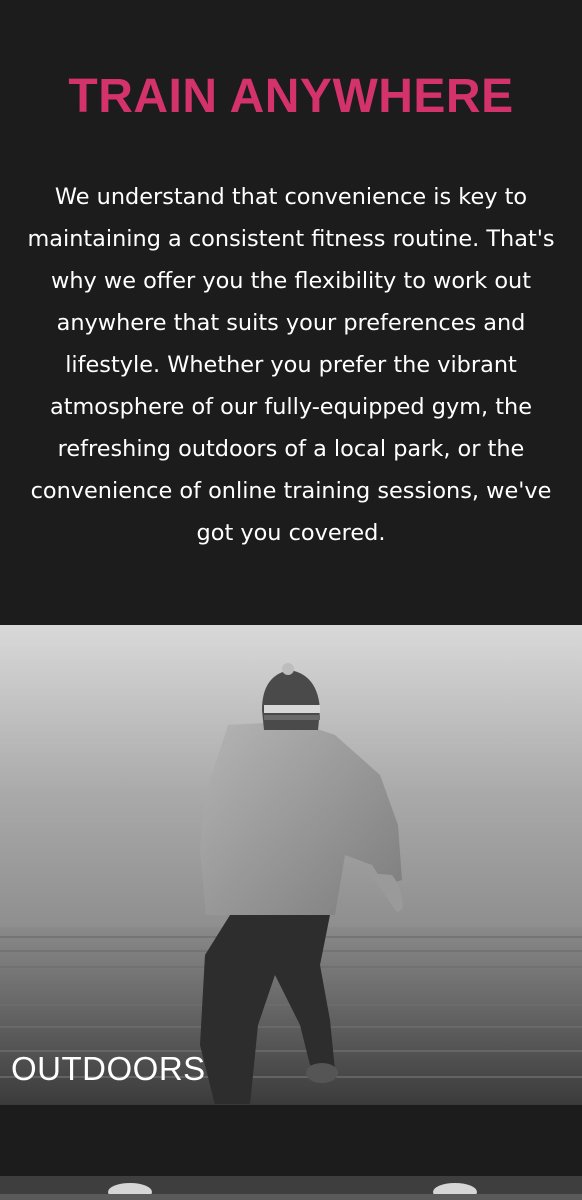 Image resolution: width=582 pixels, height=1200 pixels. Describe the element at coordinates (108, 1068) in the screenshot. I see `outdoors-card-label: OUTDOORS` at that location.